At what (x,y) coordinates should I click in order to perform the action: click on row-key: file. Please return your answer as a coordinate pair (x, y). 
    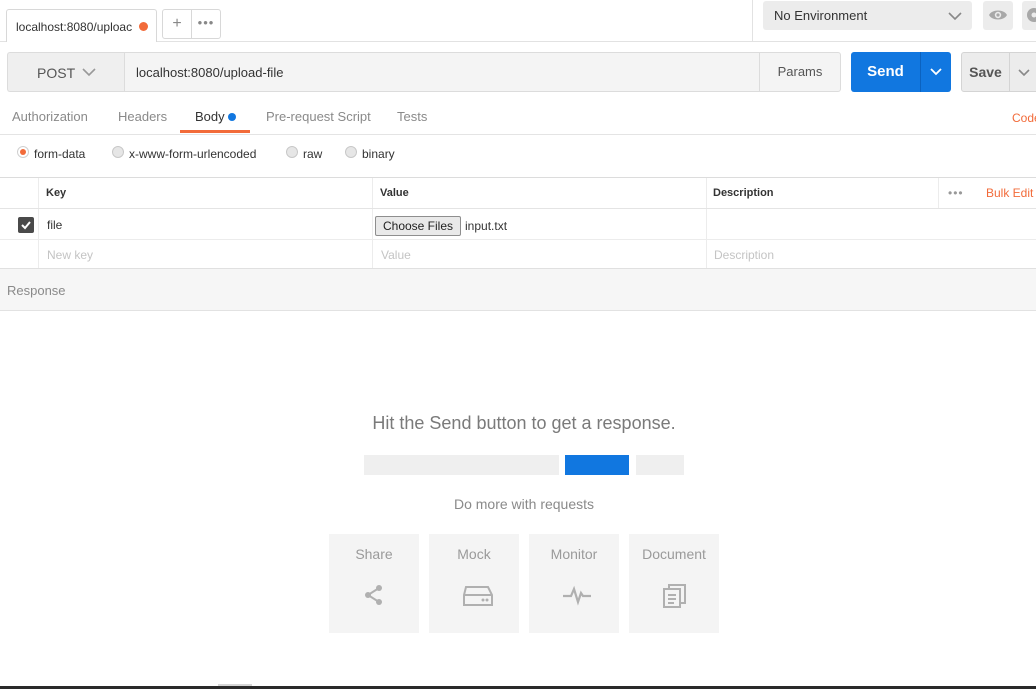
    Looking at the image, I should click on (54, 225).